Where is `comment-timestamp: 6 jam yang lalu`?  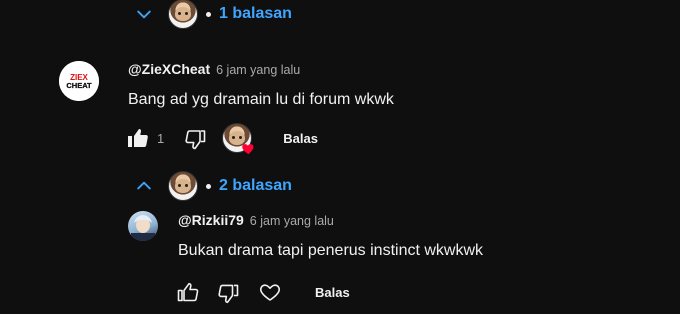
comment-timestamp: 6 jam yang lalu is located at coordinates (258, 70).